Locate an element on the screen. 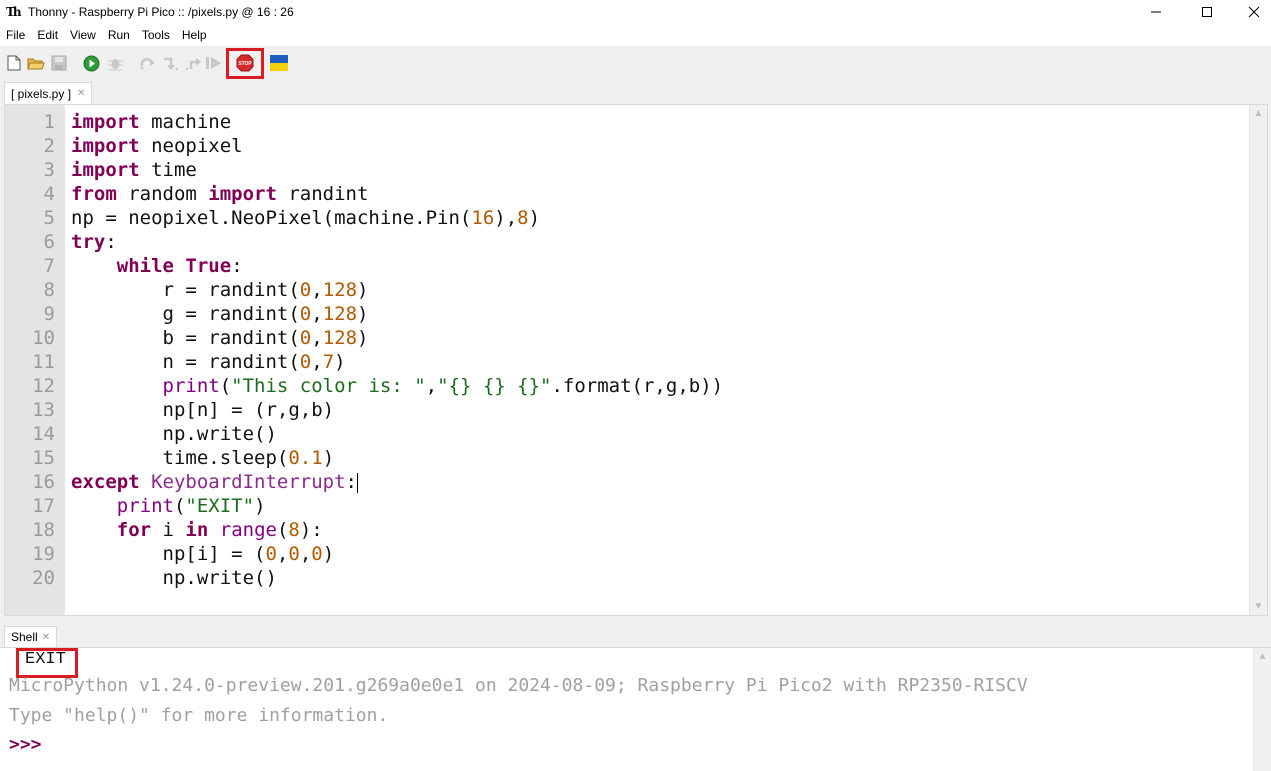  close-button is located at coordinates (1251, 12).